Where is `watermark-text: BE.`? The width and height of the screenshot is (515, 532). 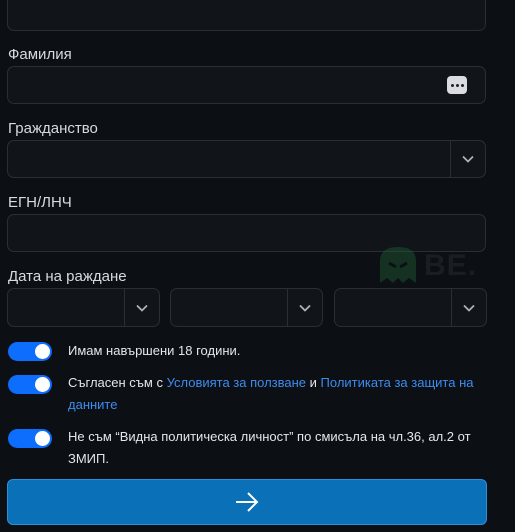
watermark-text: BE. is located at coordinates (451, 265).